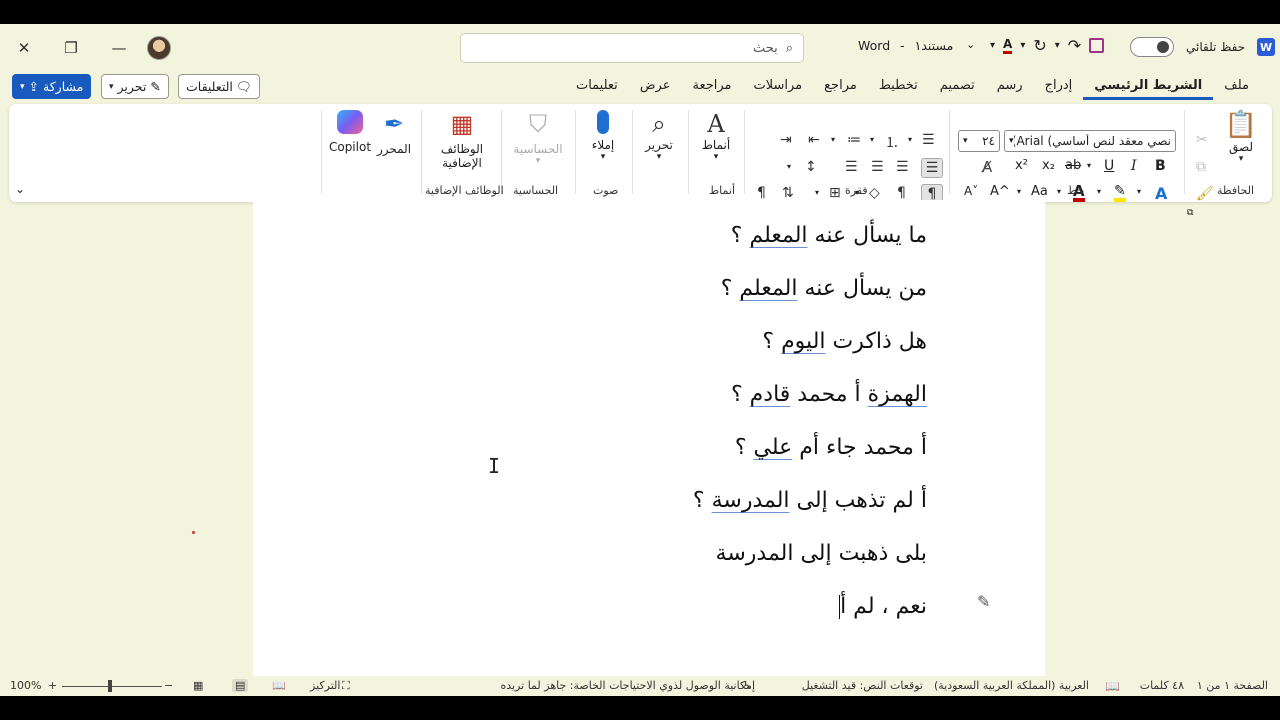 The height and width of the screenshot is (720, 1280). What do you see at coordinates (1048, 165) in the screenshot?
I see `subscript-button: x₂` at bounding box center [1048, 165].